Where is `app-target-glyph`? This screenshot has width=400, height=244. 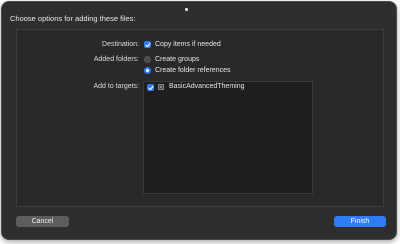 app-target-glyph is located at coordinates (161, 87).